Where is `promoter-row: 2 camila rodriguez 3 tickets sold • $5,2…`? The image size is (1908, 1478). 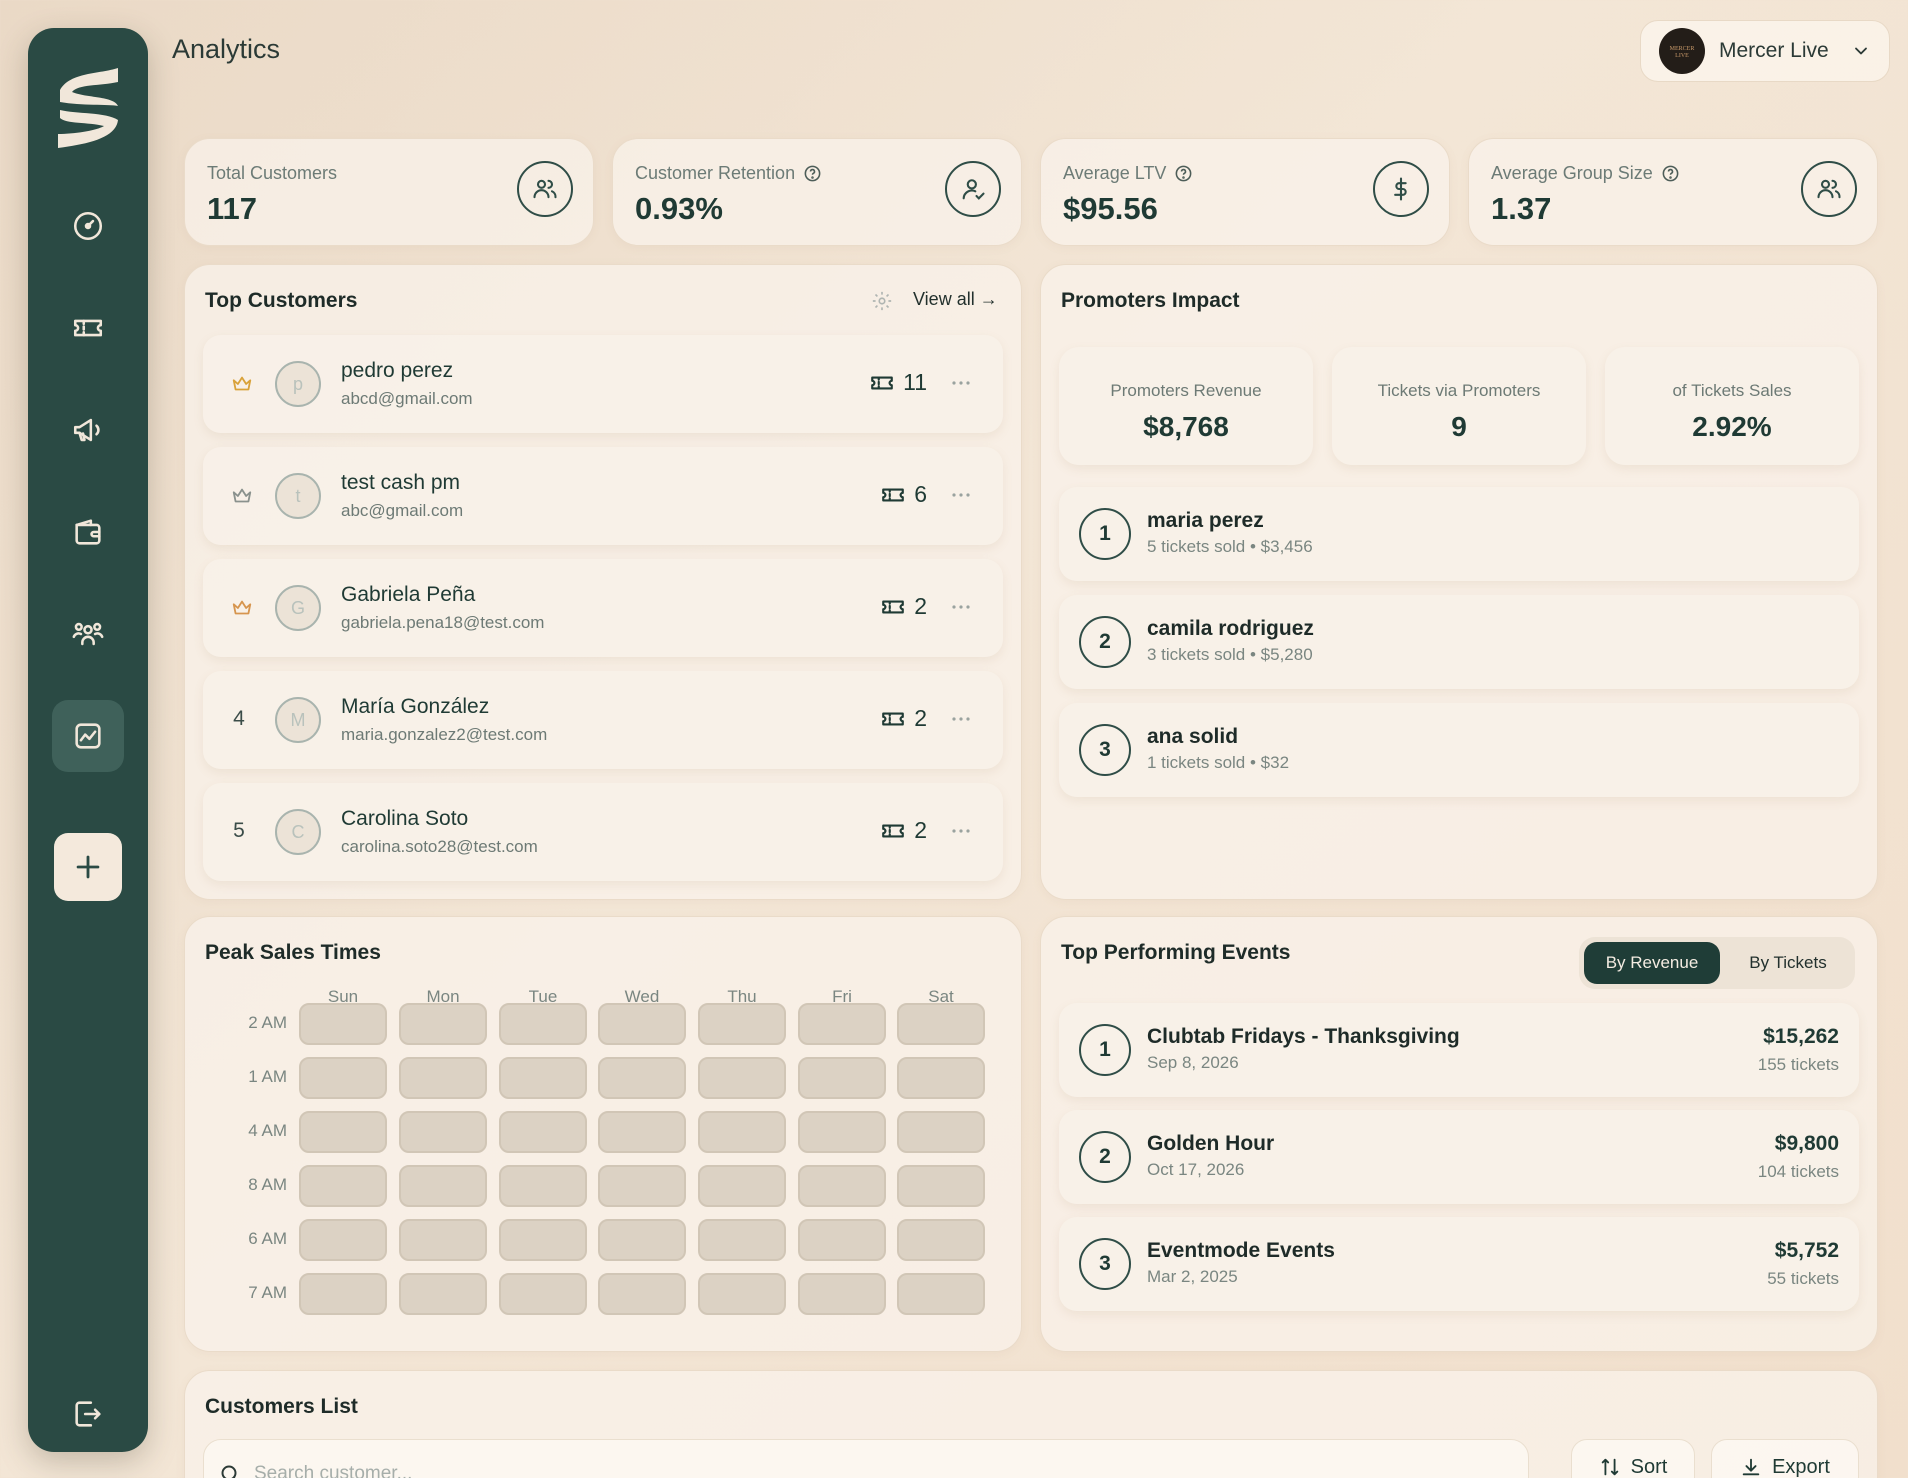
promoter-row: 2 camila rodriguez 3 tickets sold • $5,2… is located at coordinates (1459, 642).